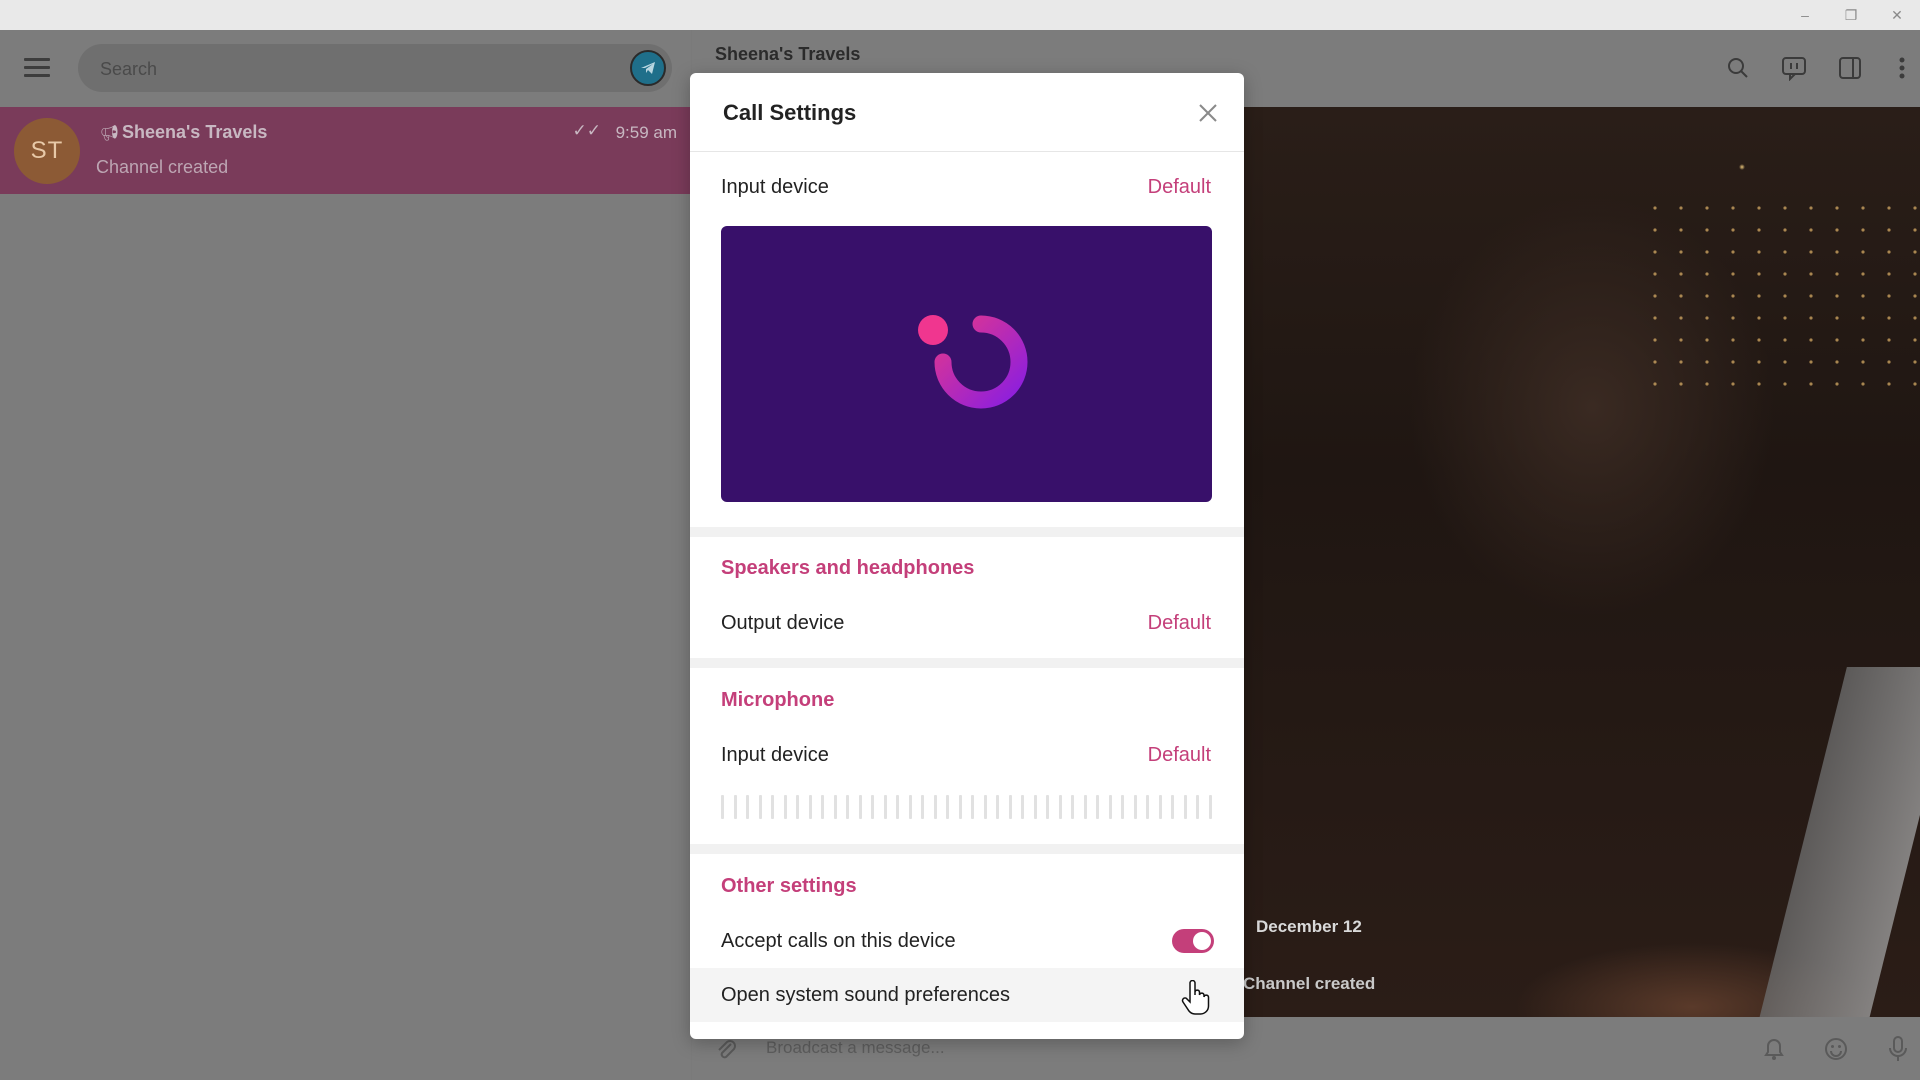 This screenshot has height=1080, width=1920. I want to click on camera-input-value: Default, so click(1179, 187).